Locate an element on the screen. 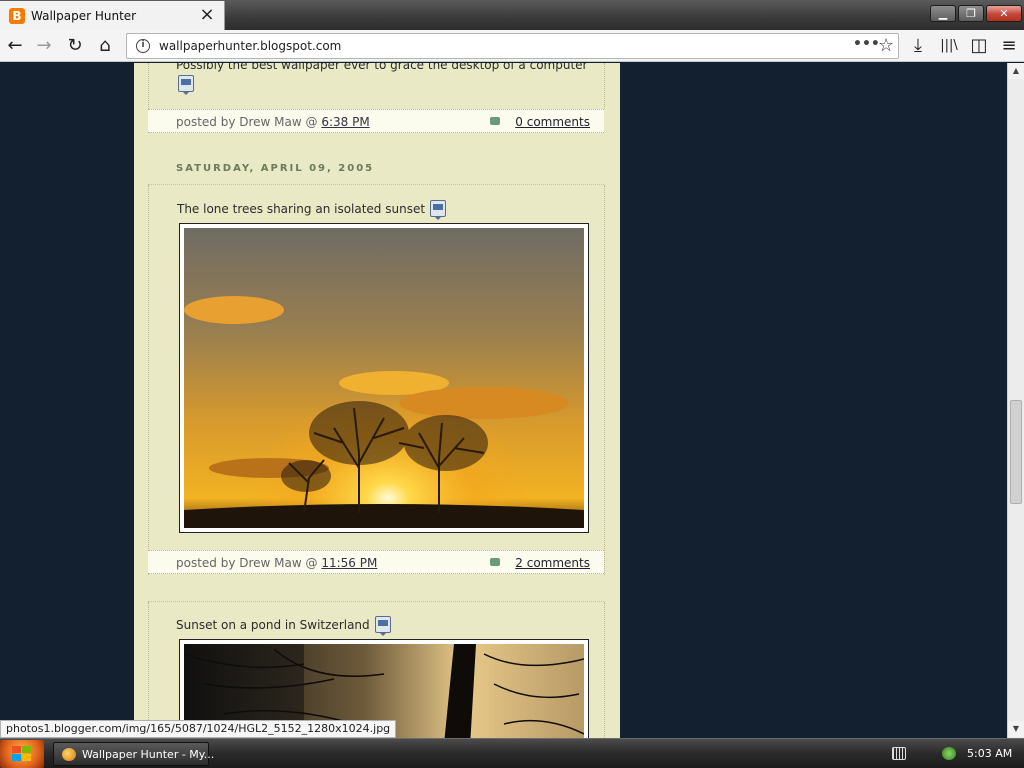  close-window-button: ✕ is located at coordinates (1004, 13).